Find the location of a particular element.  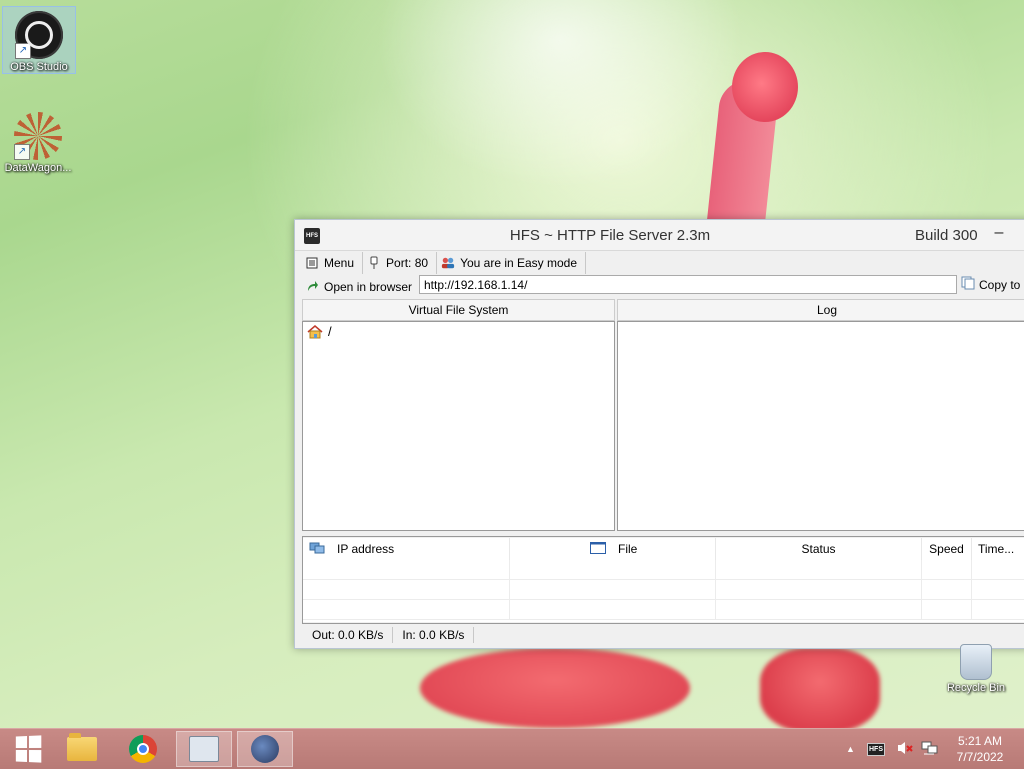

taskbar-hfs is located at coordinates (265, 749).